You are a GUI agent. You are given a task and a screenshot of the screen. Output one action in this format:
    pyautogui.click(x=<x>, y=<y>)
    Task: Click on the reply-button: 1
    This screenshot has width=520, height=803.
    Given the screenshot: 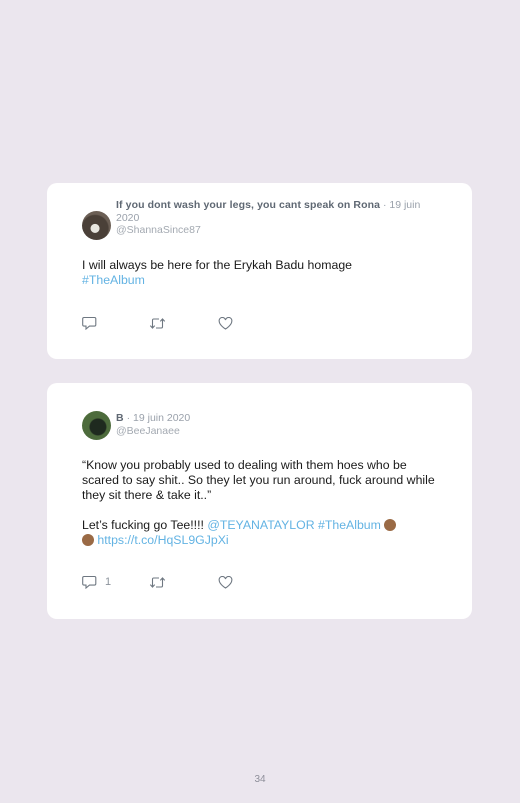 What is the action you would take?
    pyautogui.click(x=96, y=582)
    